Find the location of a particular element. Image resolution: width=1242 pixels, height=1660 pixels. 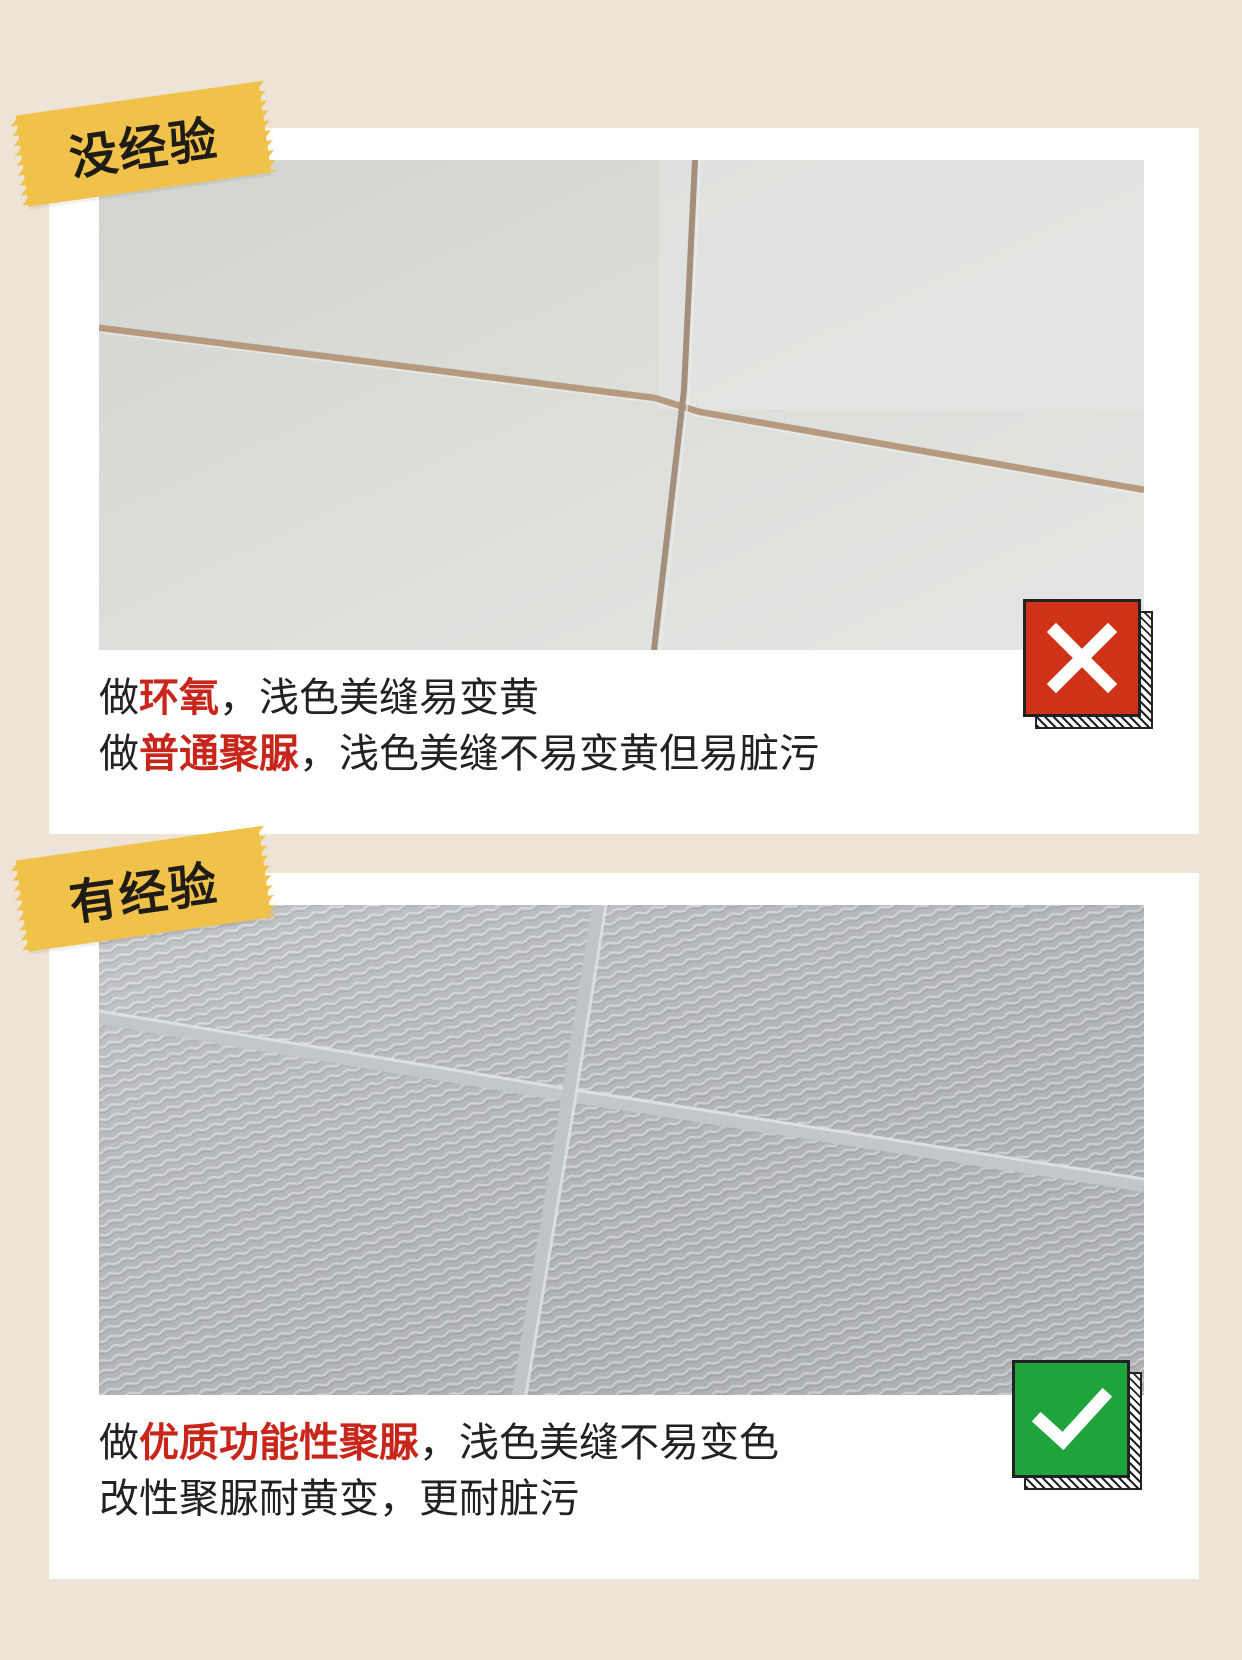

x-icon is located at coordinates (1082, 658).